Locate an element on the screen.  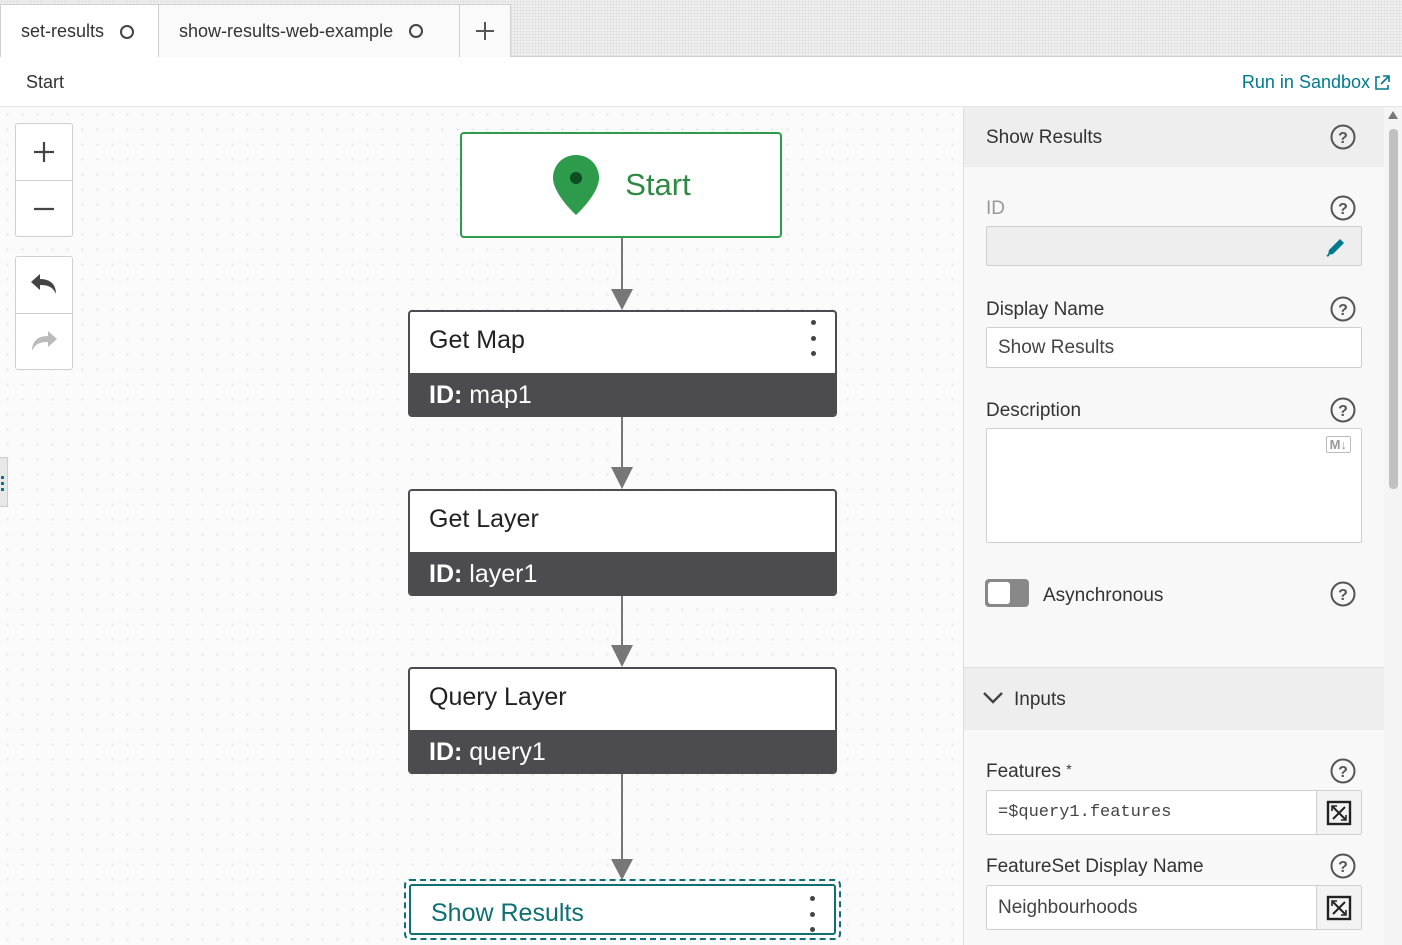
scrollbar-thumb is located at coordinates (1393, 309).